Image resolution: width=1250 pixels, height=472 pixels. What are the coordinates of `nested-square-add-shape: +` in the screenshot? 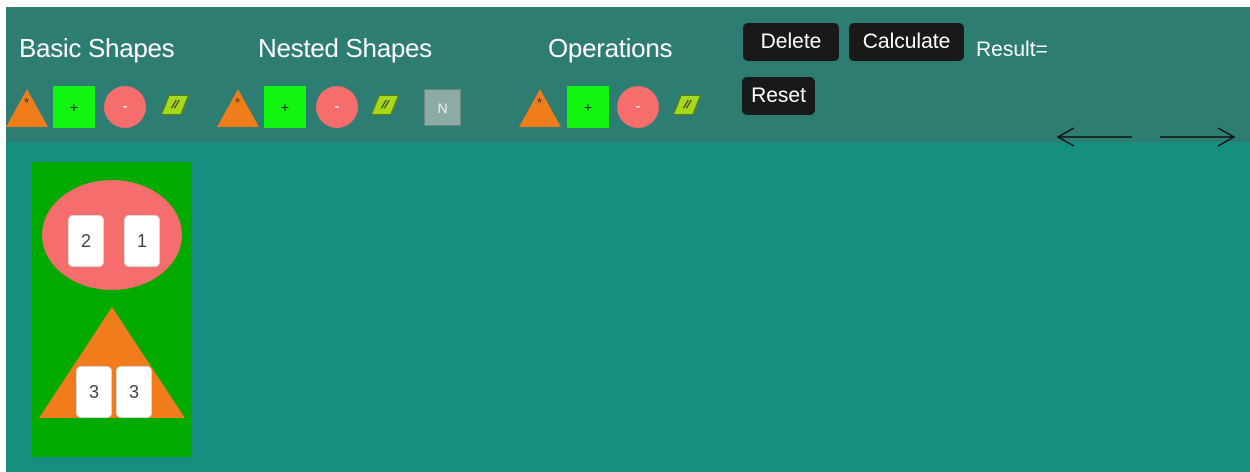 It's located at (285, 107).